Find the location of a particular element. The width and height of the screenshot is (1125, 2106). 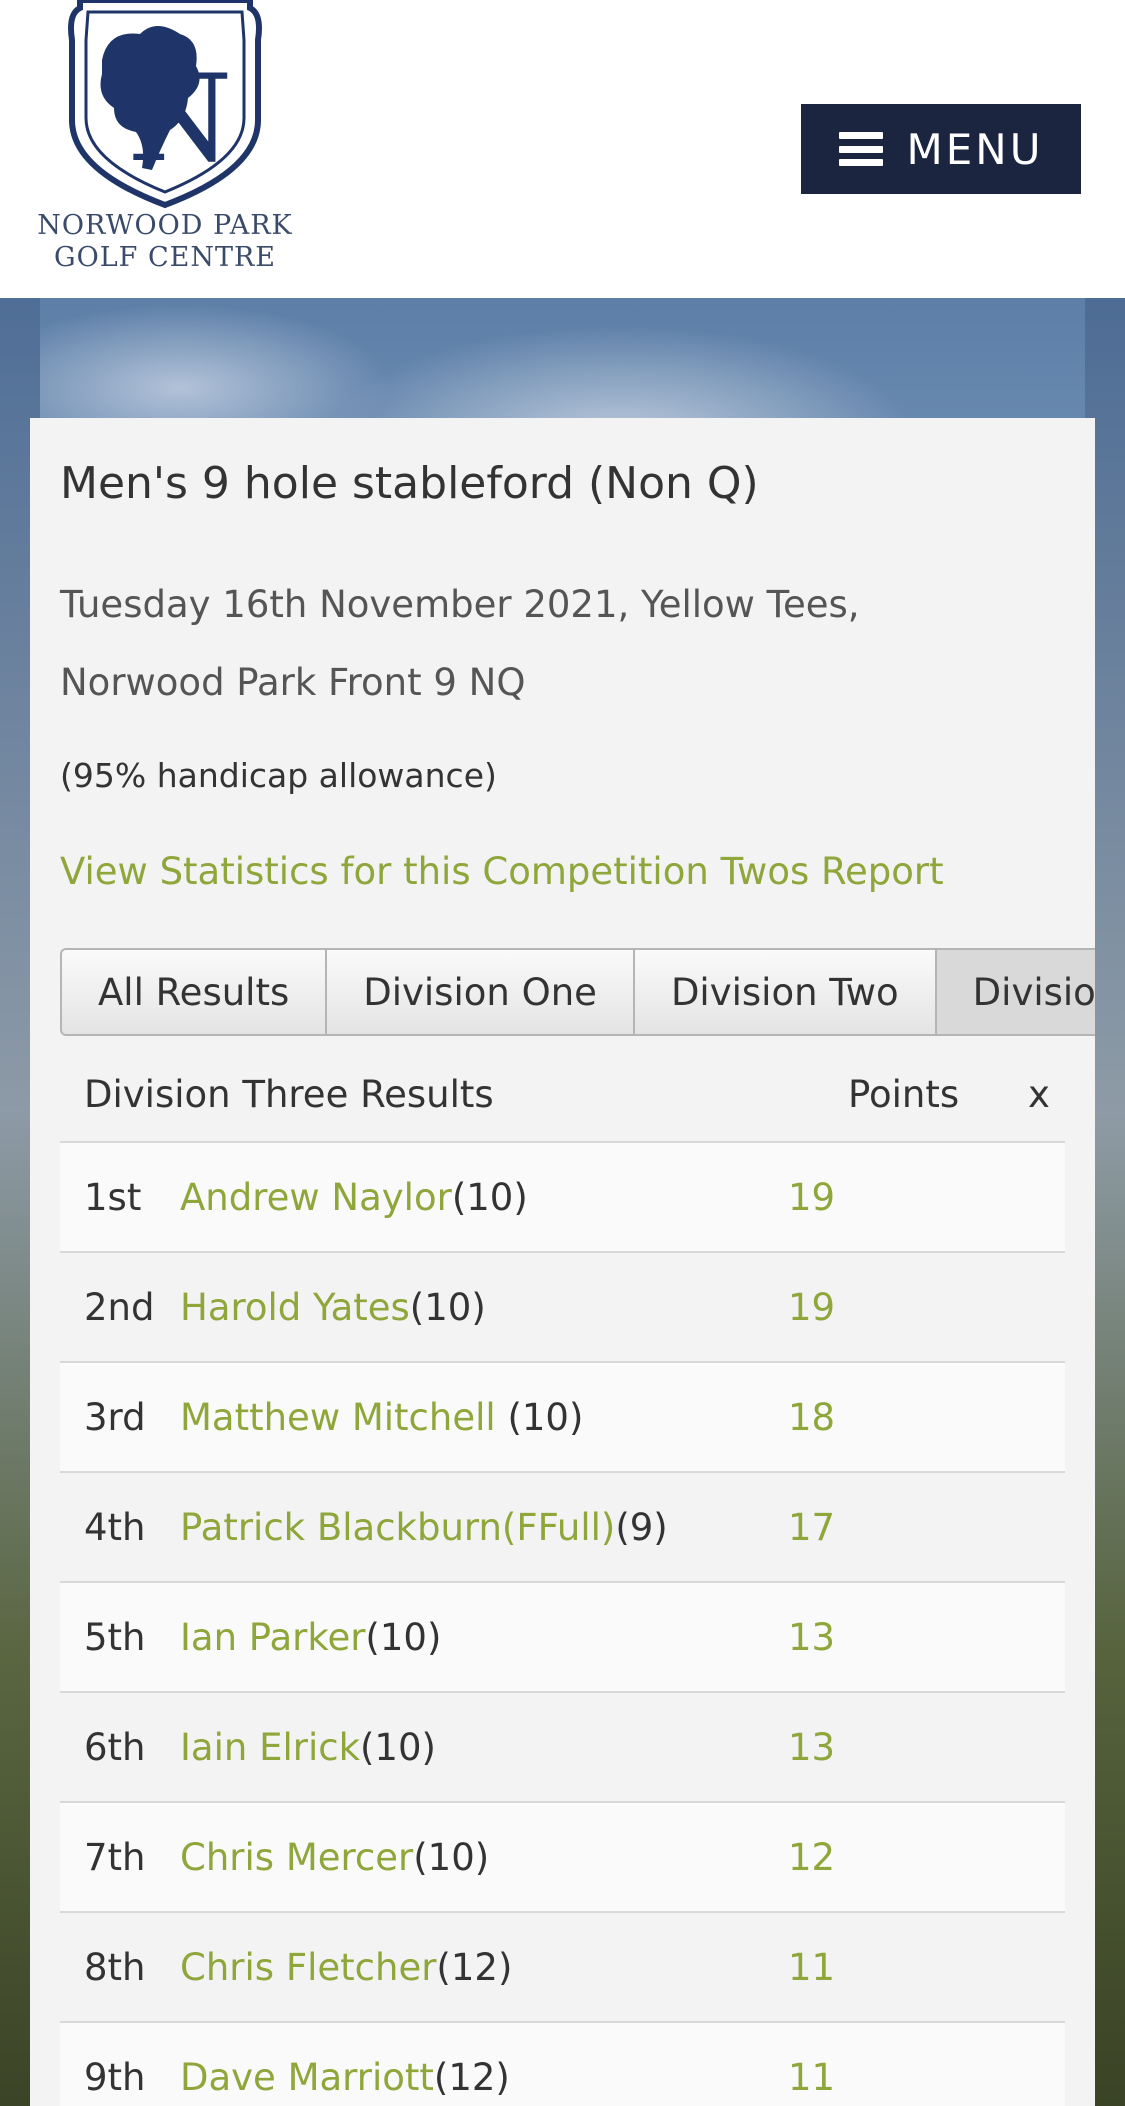

competition-title: Men's 9 hole stableford (Non Q) is located at coordinates (409, 483).